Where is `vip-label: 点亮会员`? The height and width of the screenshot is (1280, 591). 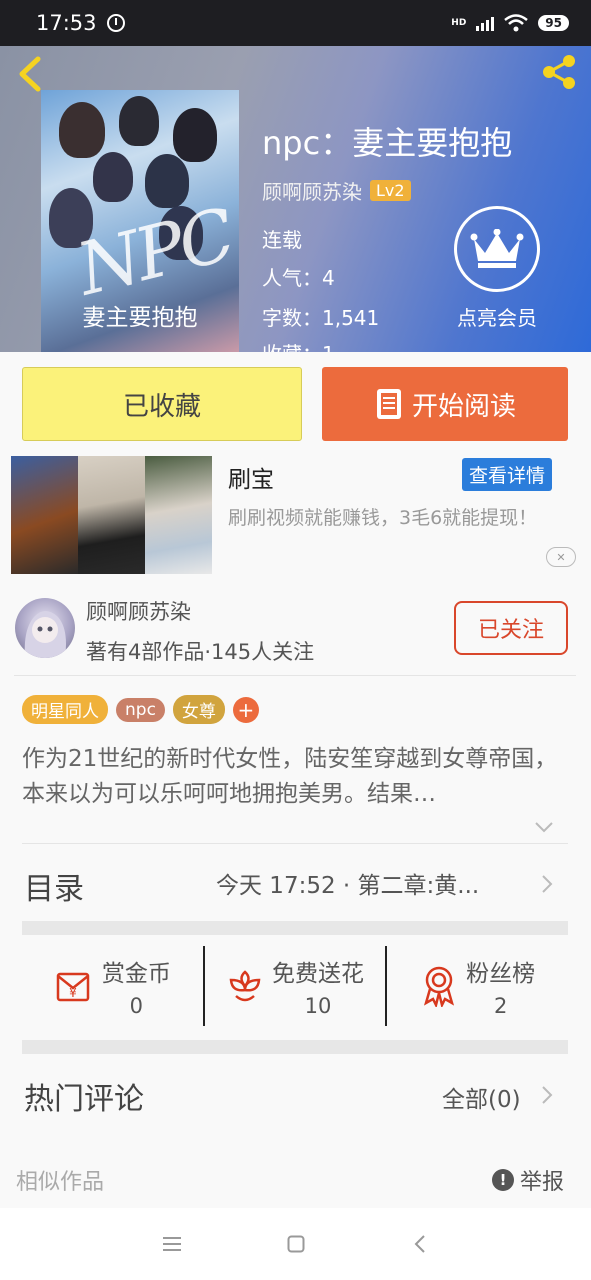 vip-label: 点亮会员 is located at coordinates (497, 318).